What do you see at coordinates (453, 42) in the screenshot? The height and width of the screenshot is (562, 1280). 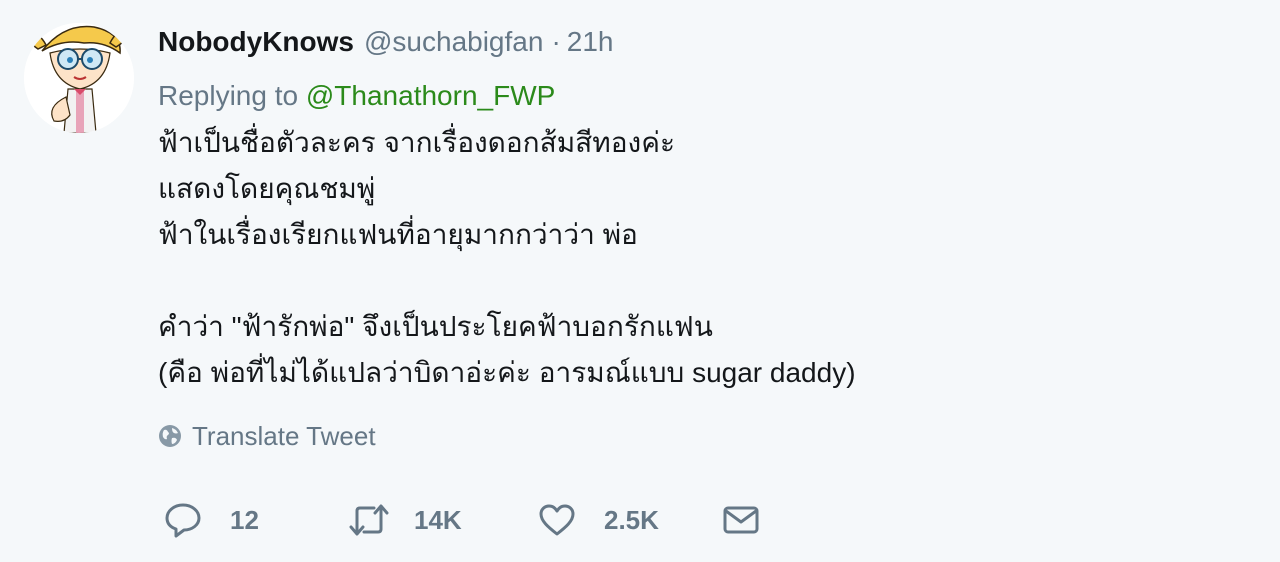 I see `user-handle: @suchabigfan` at bounding box center [453, 42].